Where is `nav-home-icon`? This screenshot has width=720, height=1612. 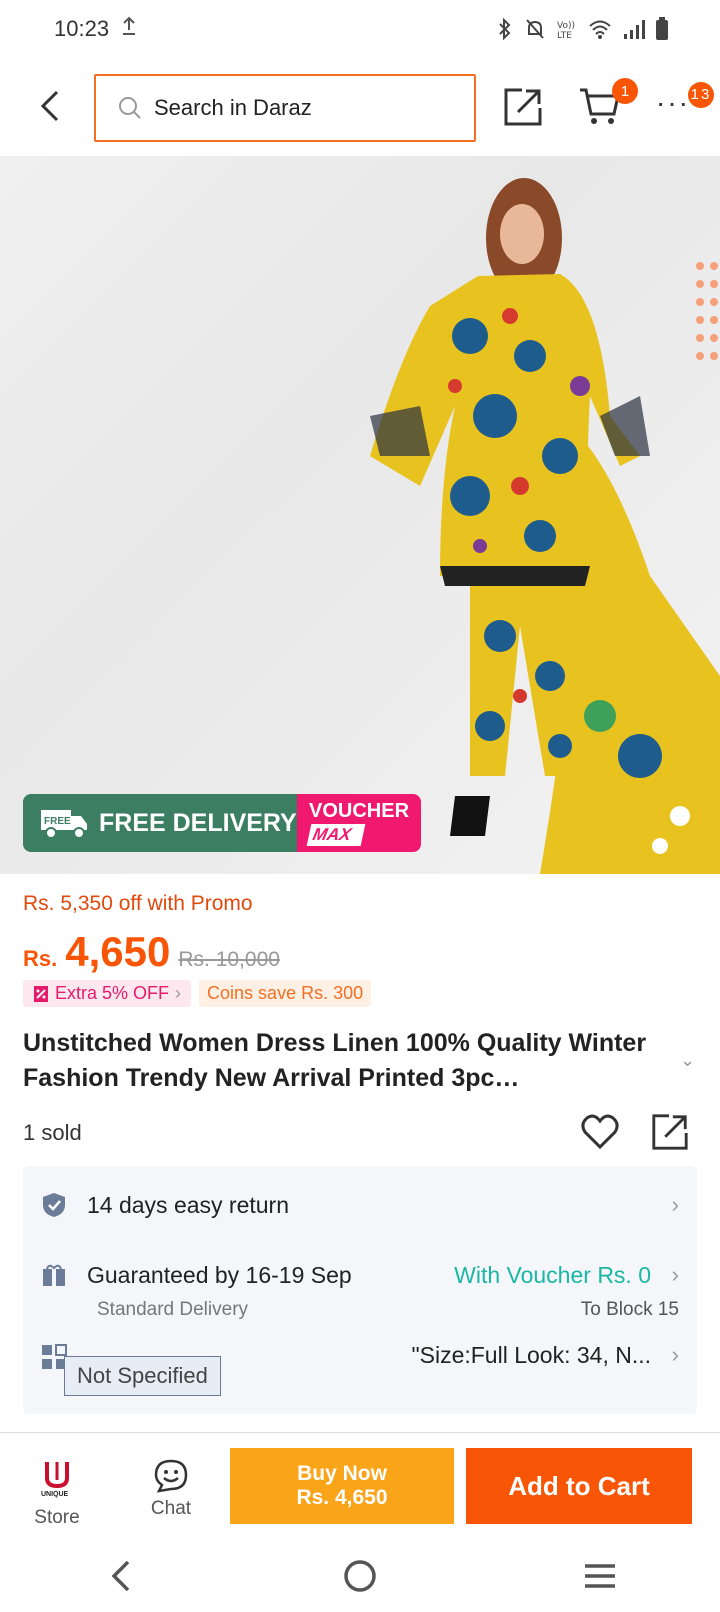
nav-home-icon is located at coordinates (360, 1576).